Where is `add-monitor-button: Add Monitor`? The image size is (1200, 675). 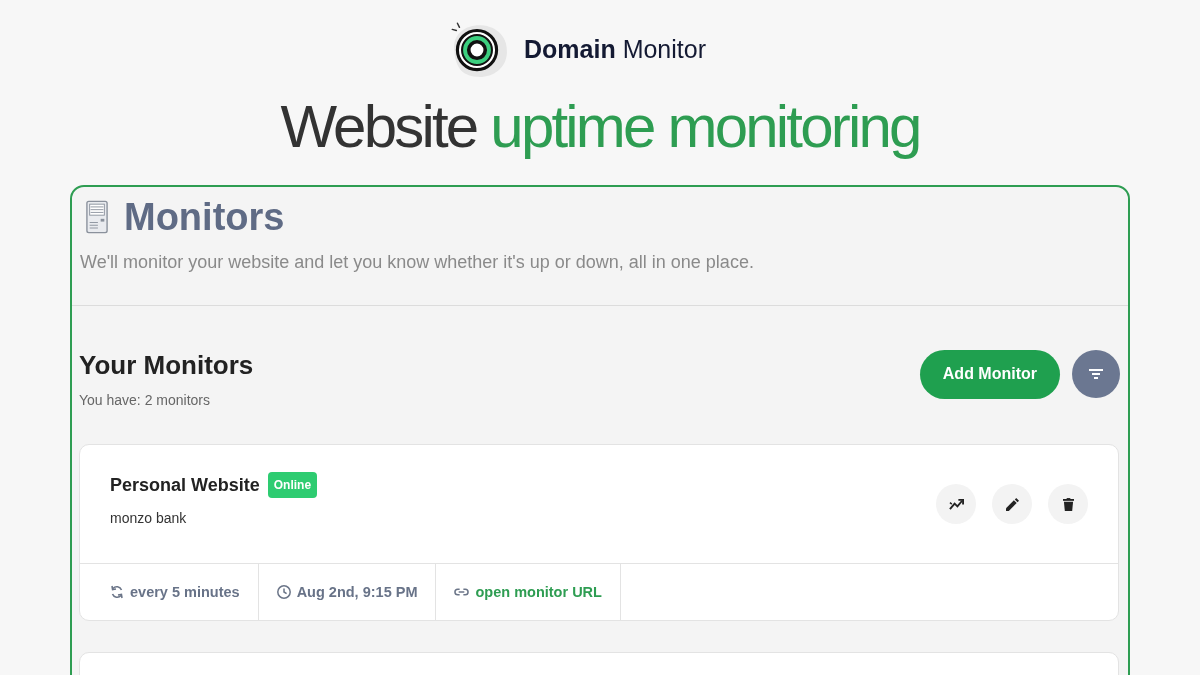 add-monitor-button: Add Monitor is located at coordinates (989, 374).